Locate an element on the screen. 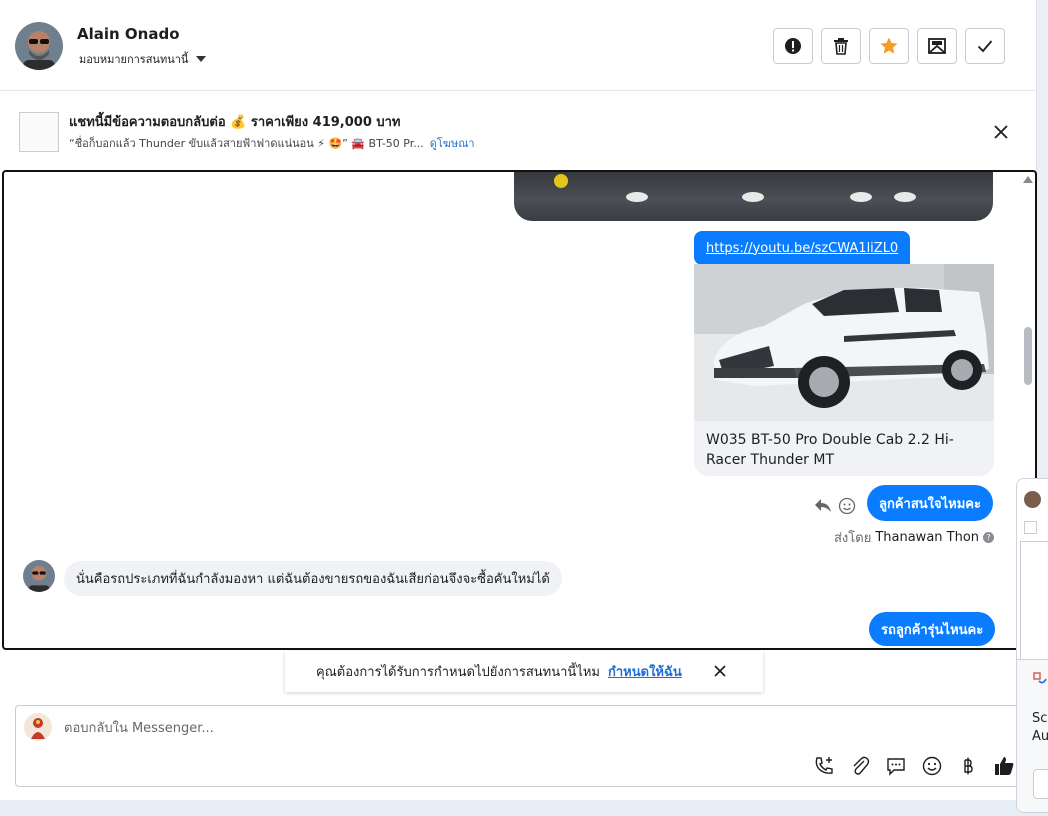 This screenshot has width=1048, height=816. assign-label: มอบหมายการสนทนานี้ is located at coordinates (134, 59).